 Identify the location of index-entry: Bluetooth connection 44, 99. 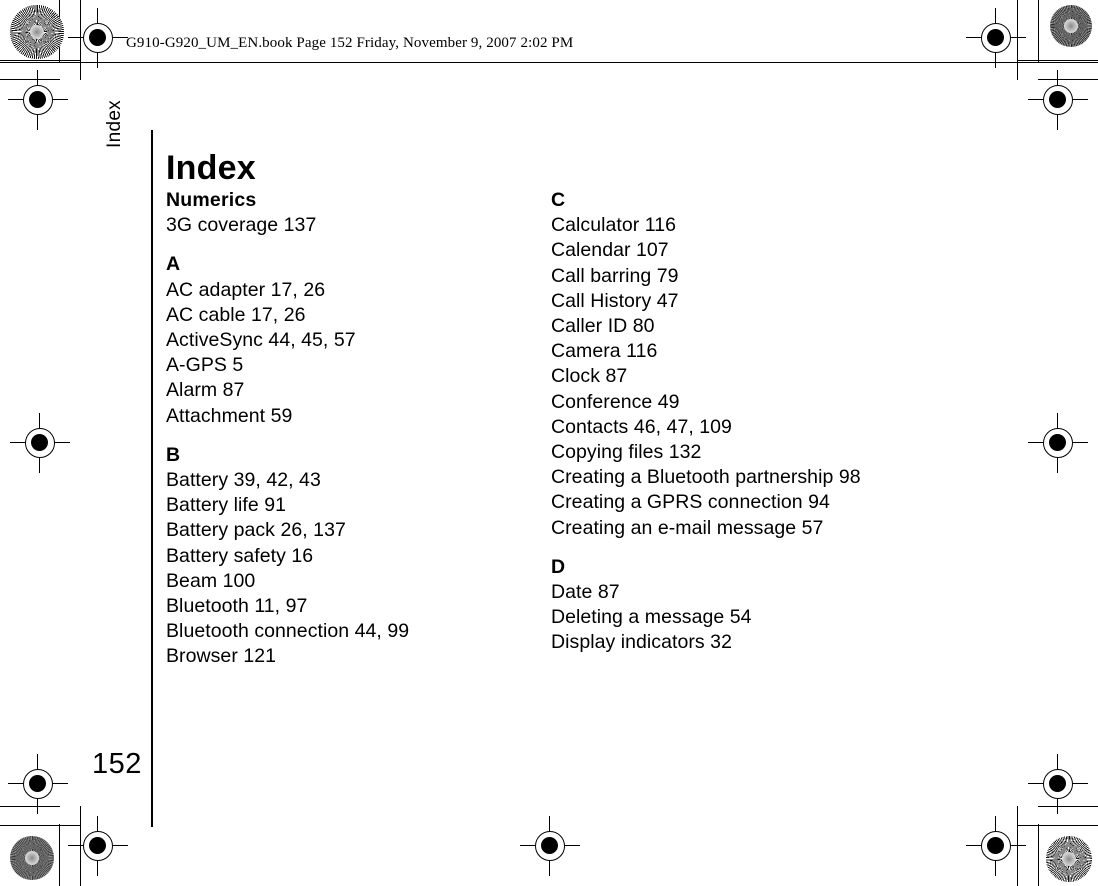
(288, 631).